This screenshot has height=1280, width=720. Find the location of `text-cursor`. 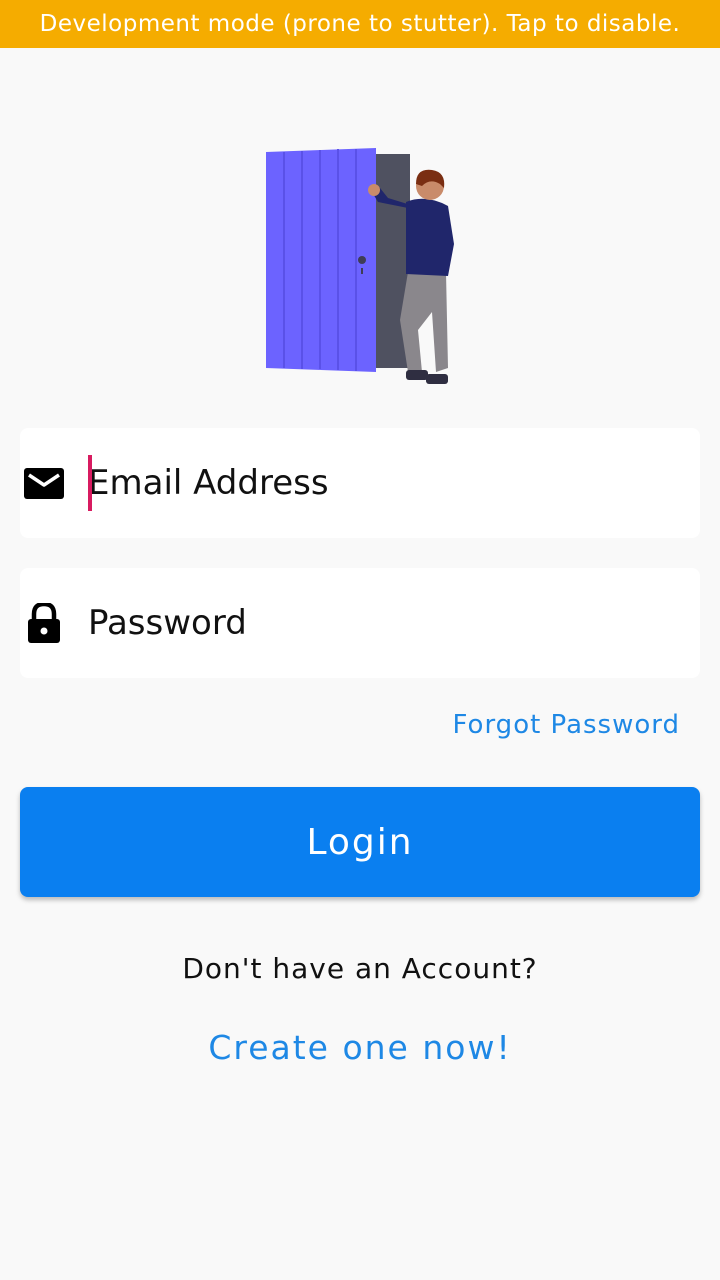

text-cursor is located at coordinates (90, 483).